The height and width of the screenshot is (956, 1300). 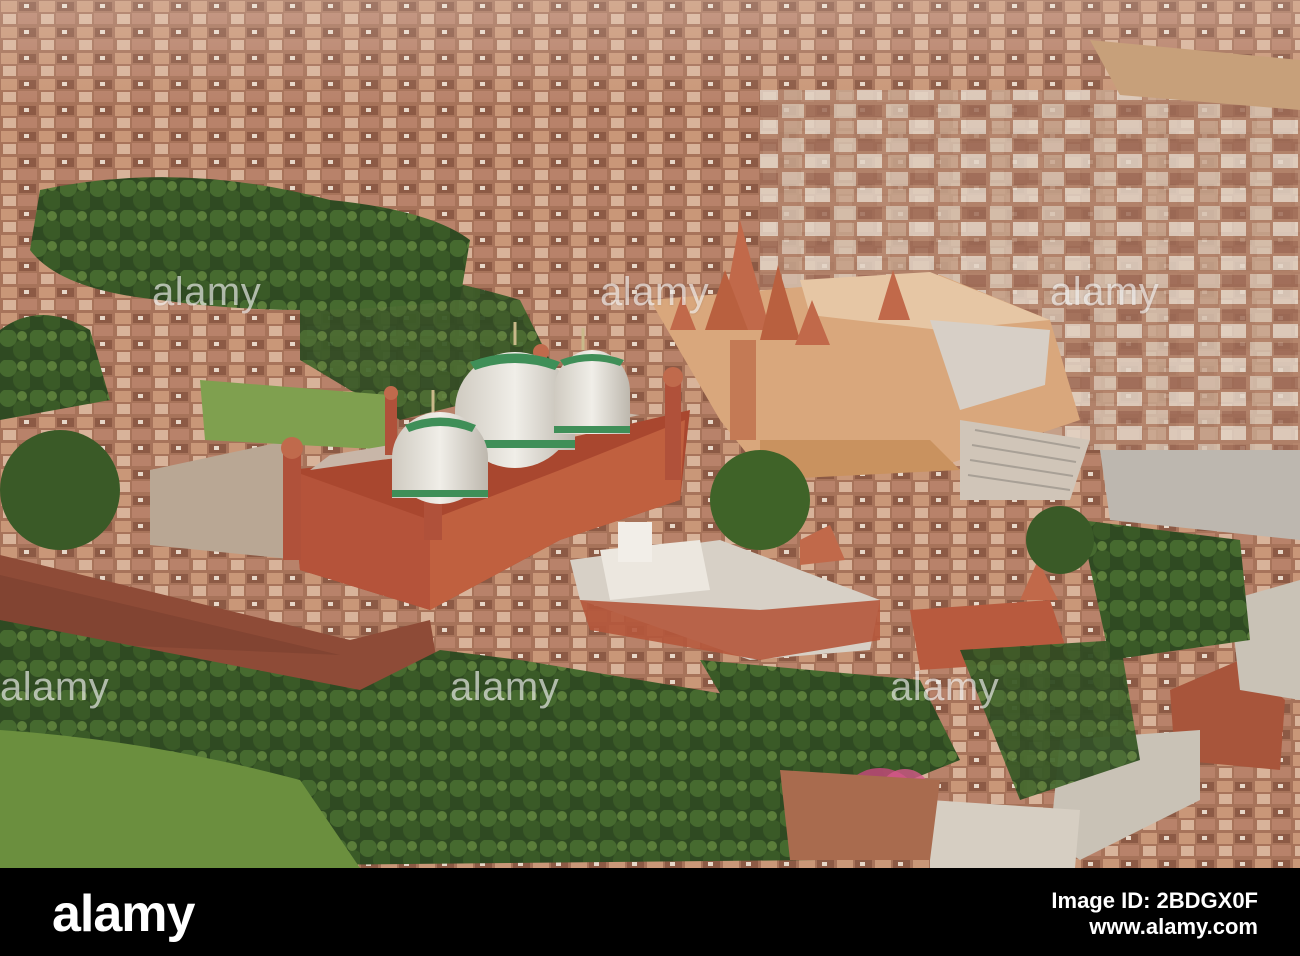 I want to click on footer-meta: Image ID: 2BDGX0F www.alamy.com, so click(x=1154, y=914).